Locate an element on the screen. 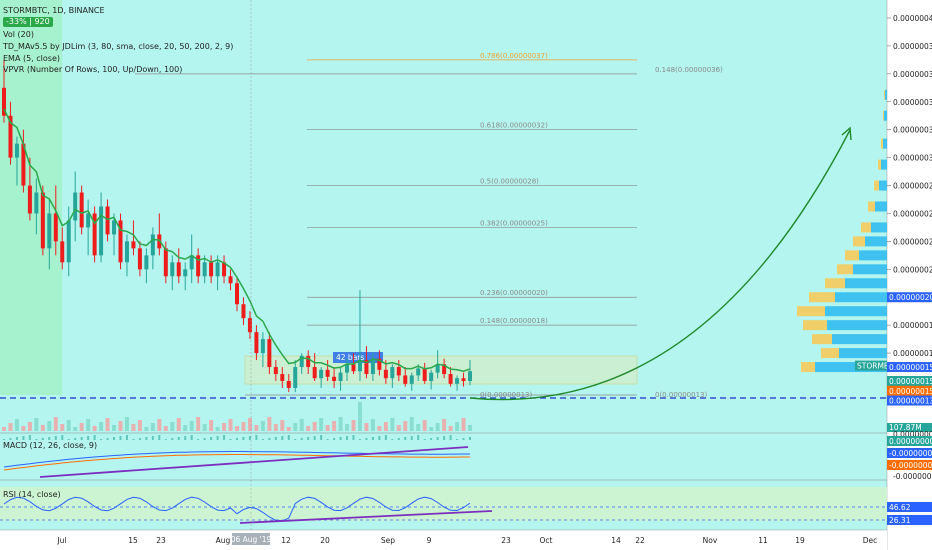  rsi-band is located at coordinates (443, 504).